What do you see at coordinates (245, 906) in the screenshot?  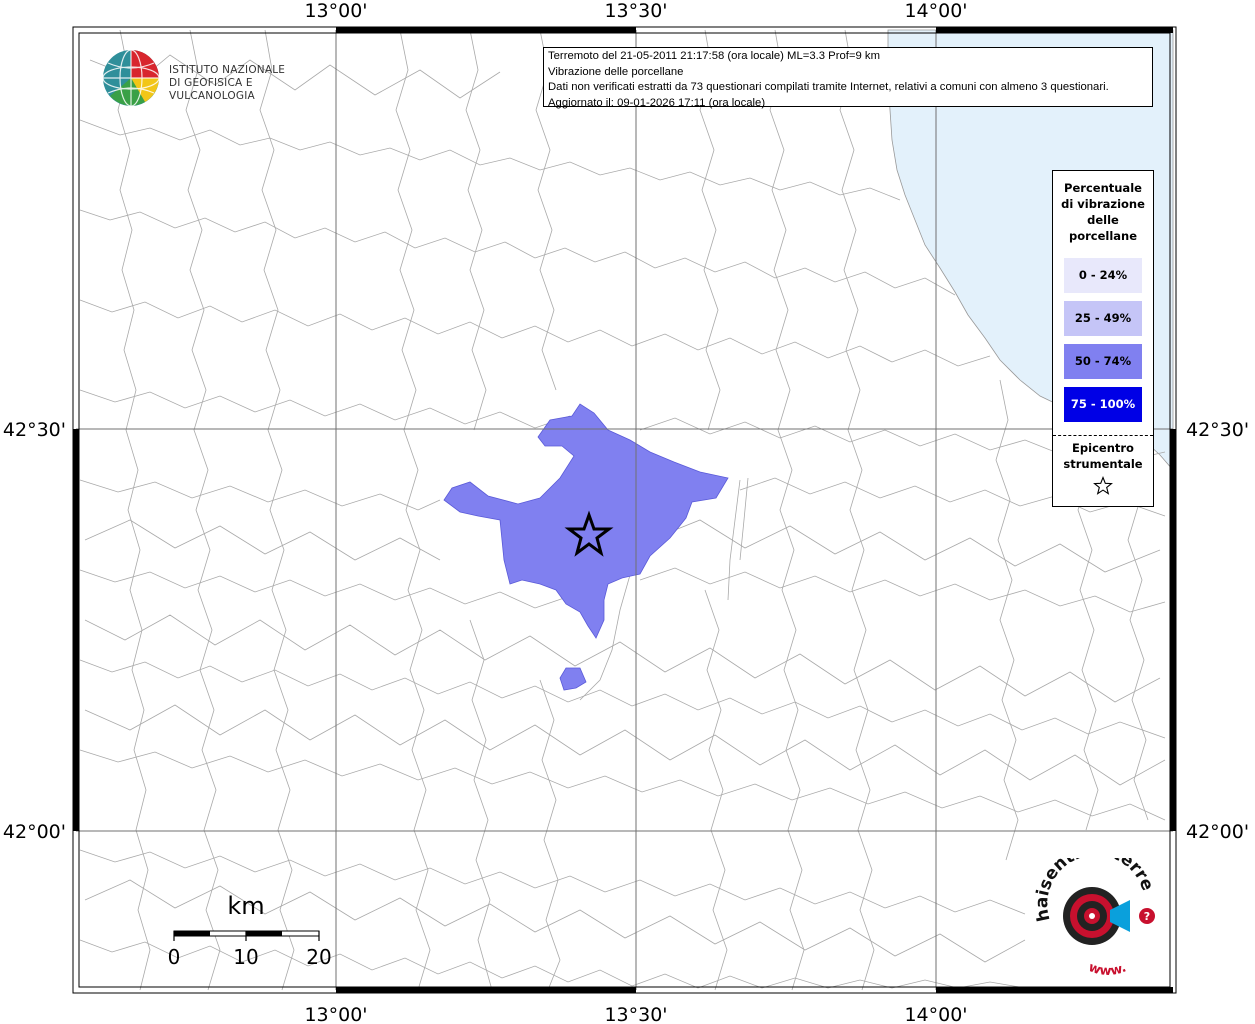 I see `scale-unit: km` at bounding box center [245, 906].